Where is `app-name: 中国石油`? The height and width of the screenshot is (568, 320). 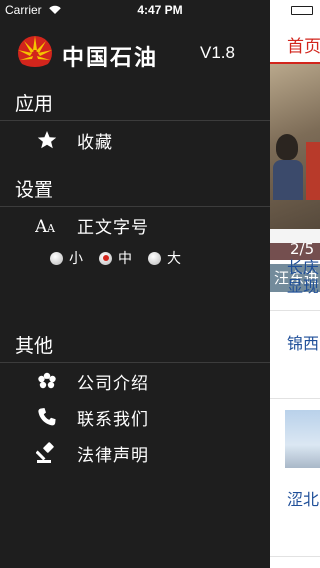
app-name: 中国石油 is located at coordinates (110, 58).